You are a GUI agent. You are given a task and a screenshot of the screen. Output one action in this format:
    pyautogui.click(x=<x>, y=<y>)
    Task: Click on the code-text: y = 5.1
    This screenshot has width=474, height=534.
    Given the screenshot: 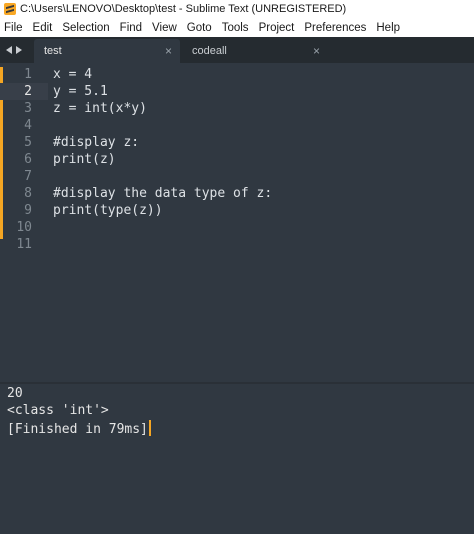 What is the action you would take?
    pyautogui.click(x=80, y=91)
    